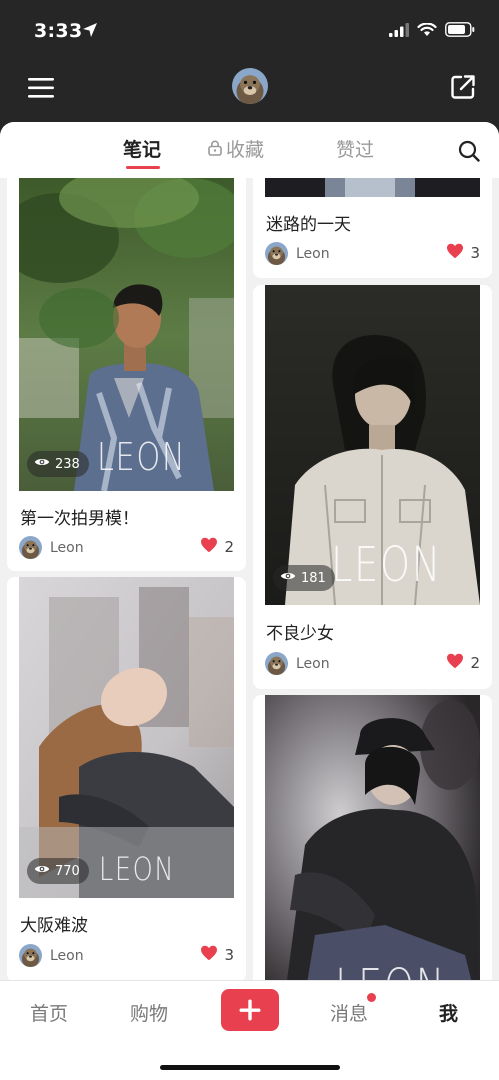 The width and height of the screenshot is (499, 1080). Describe the element at coordinates (313, 578) in the screenshot. I see `view-count: 181` at that location.